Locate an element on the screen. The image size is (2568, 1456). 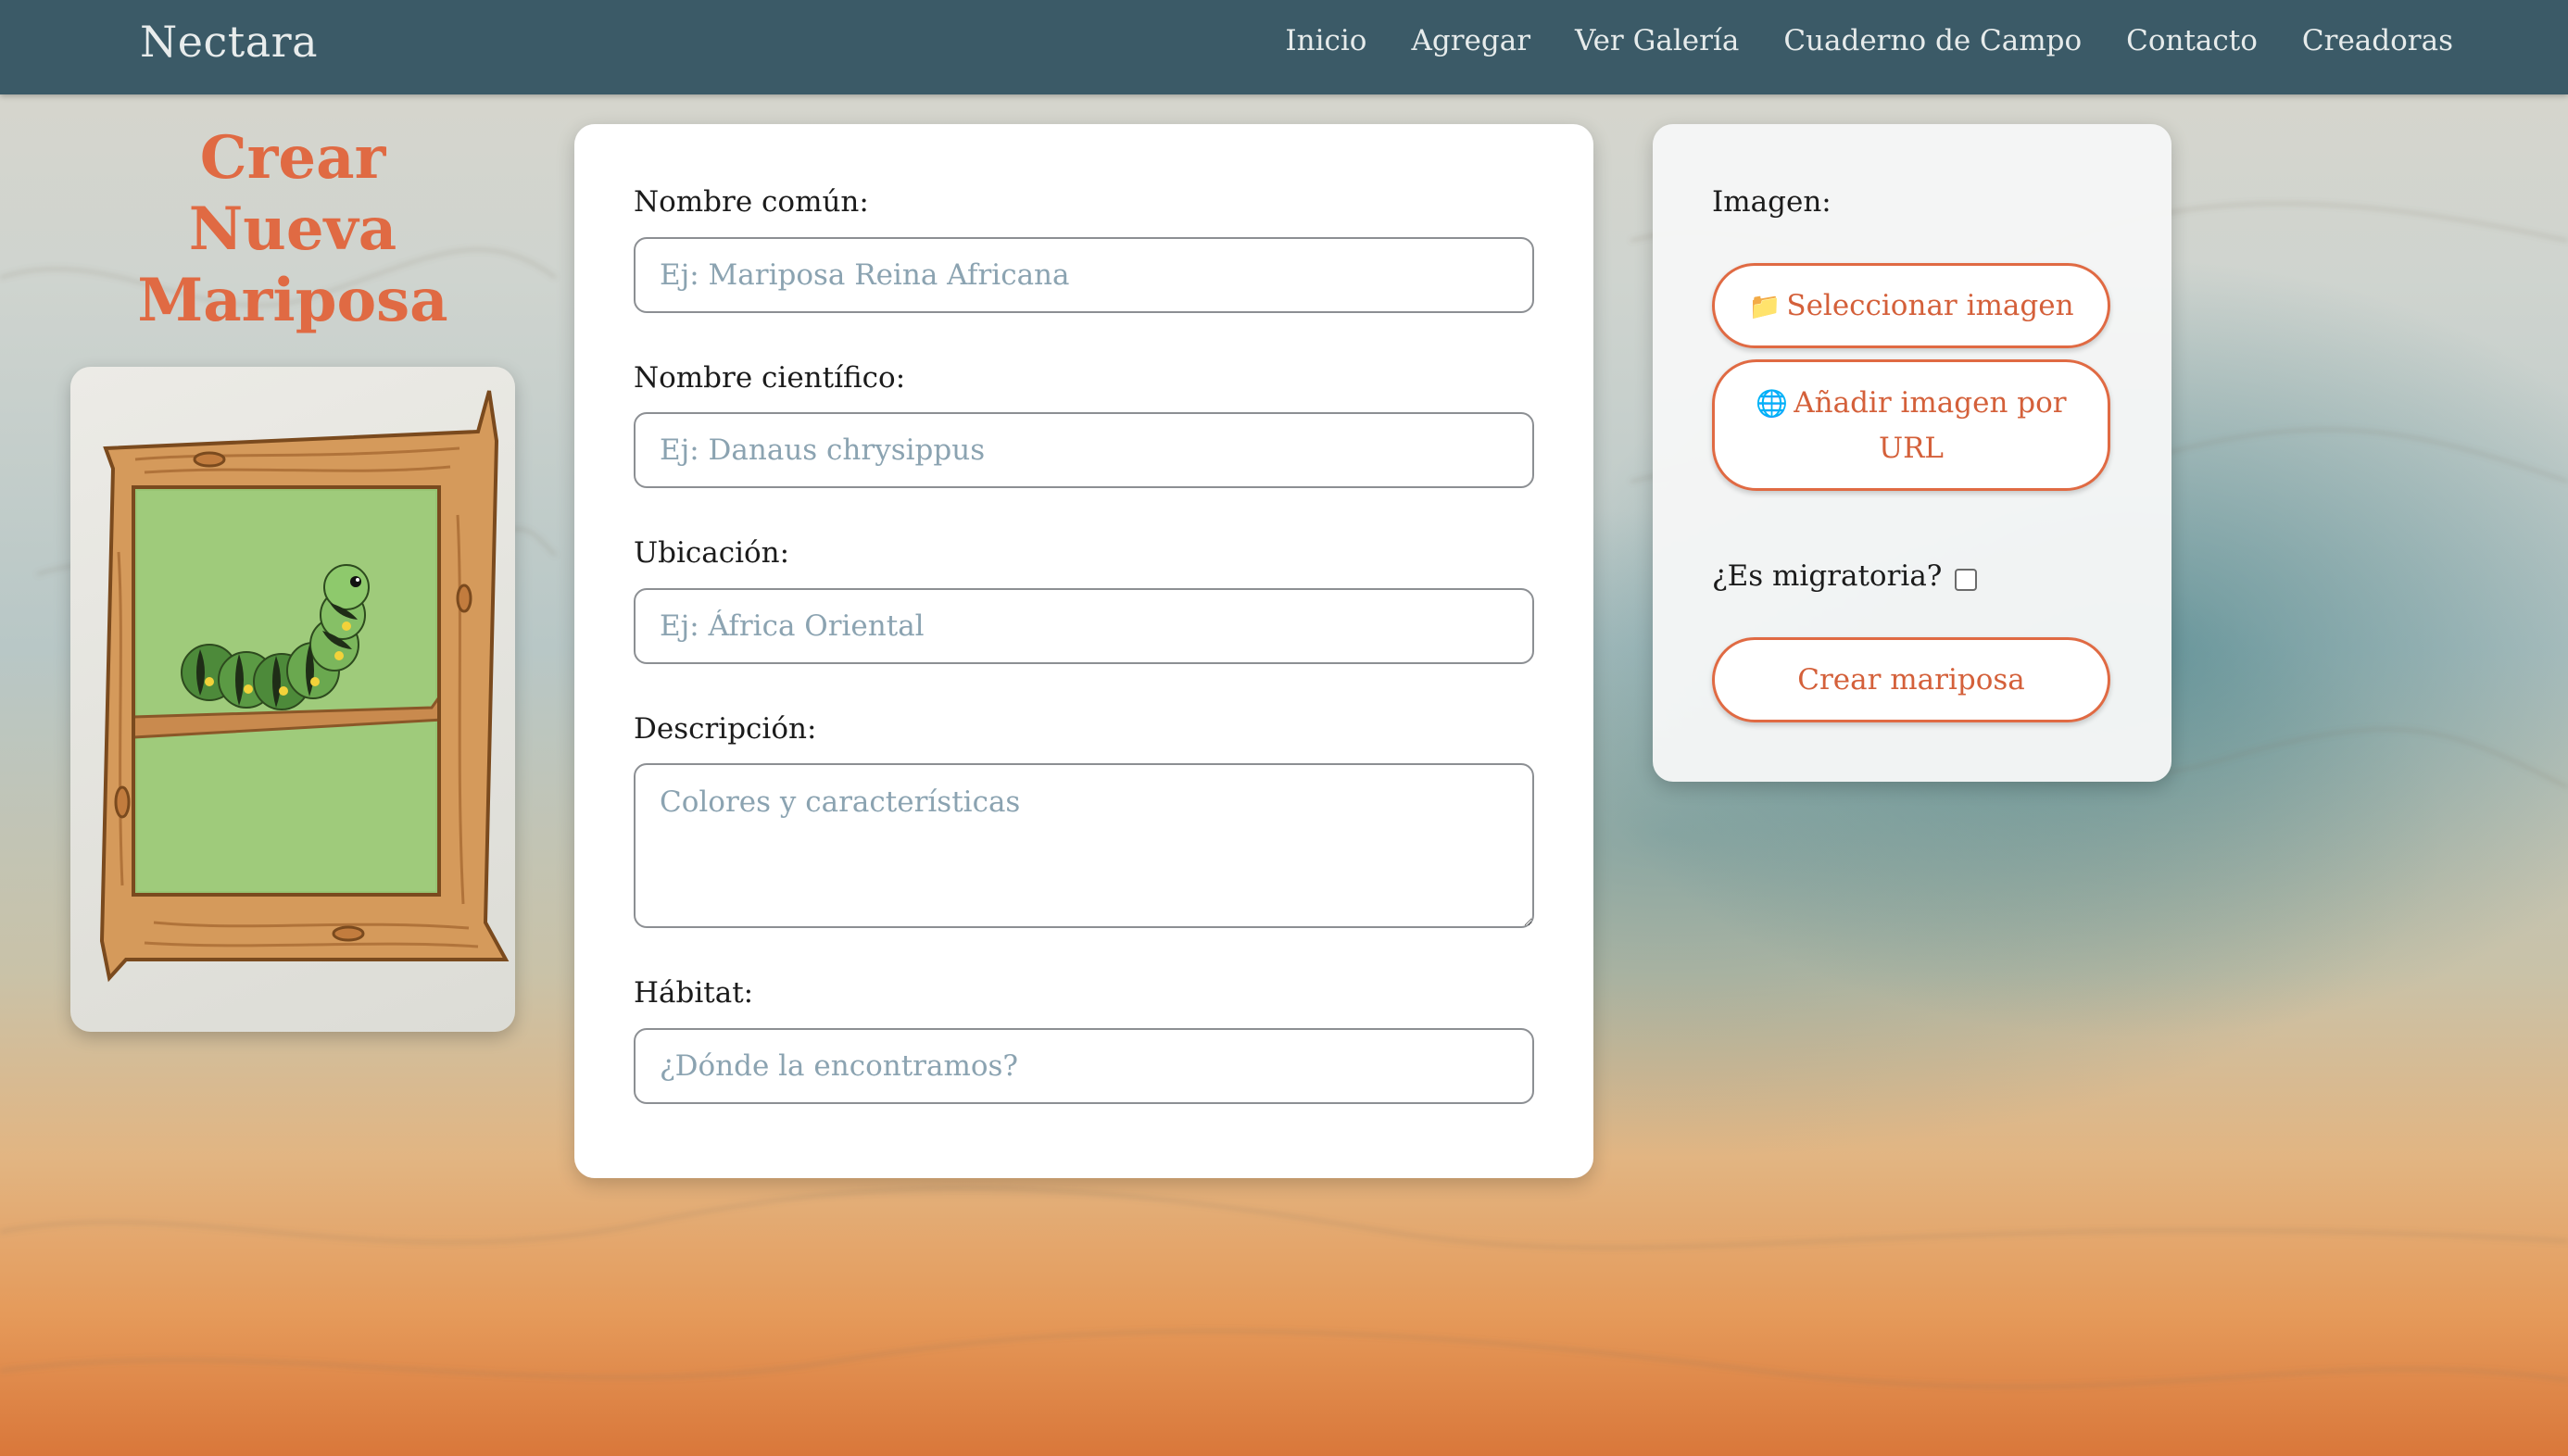
location-input is located at coordinates (1084, 626).